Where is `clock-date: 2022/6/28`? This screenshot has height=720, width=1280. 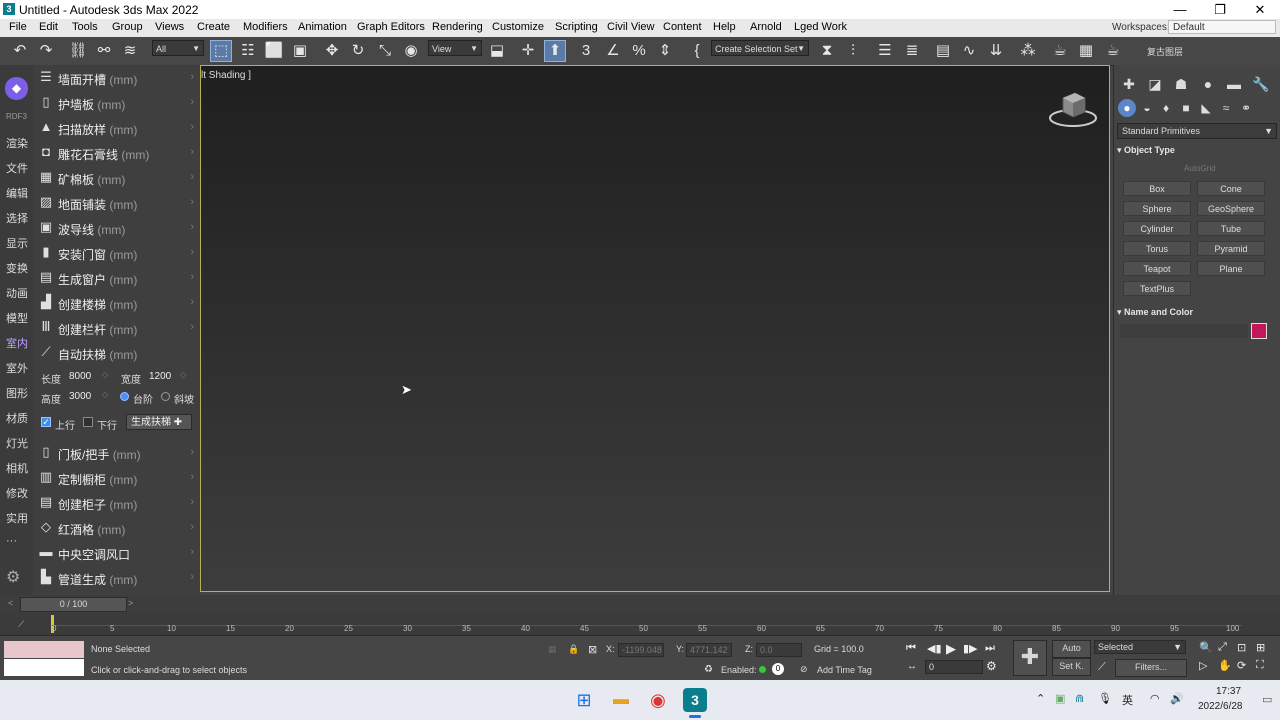 clock-date: 2022/6/28 is located at coordinates (1220, 706).